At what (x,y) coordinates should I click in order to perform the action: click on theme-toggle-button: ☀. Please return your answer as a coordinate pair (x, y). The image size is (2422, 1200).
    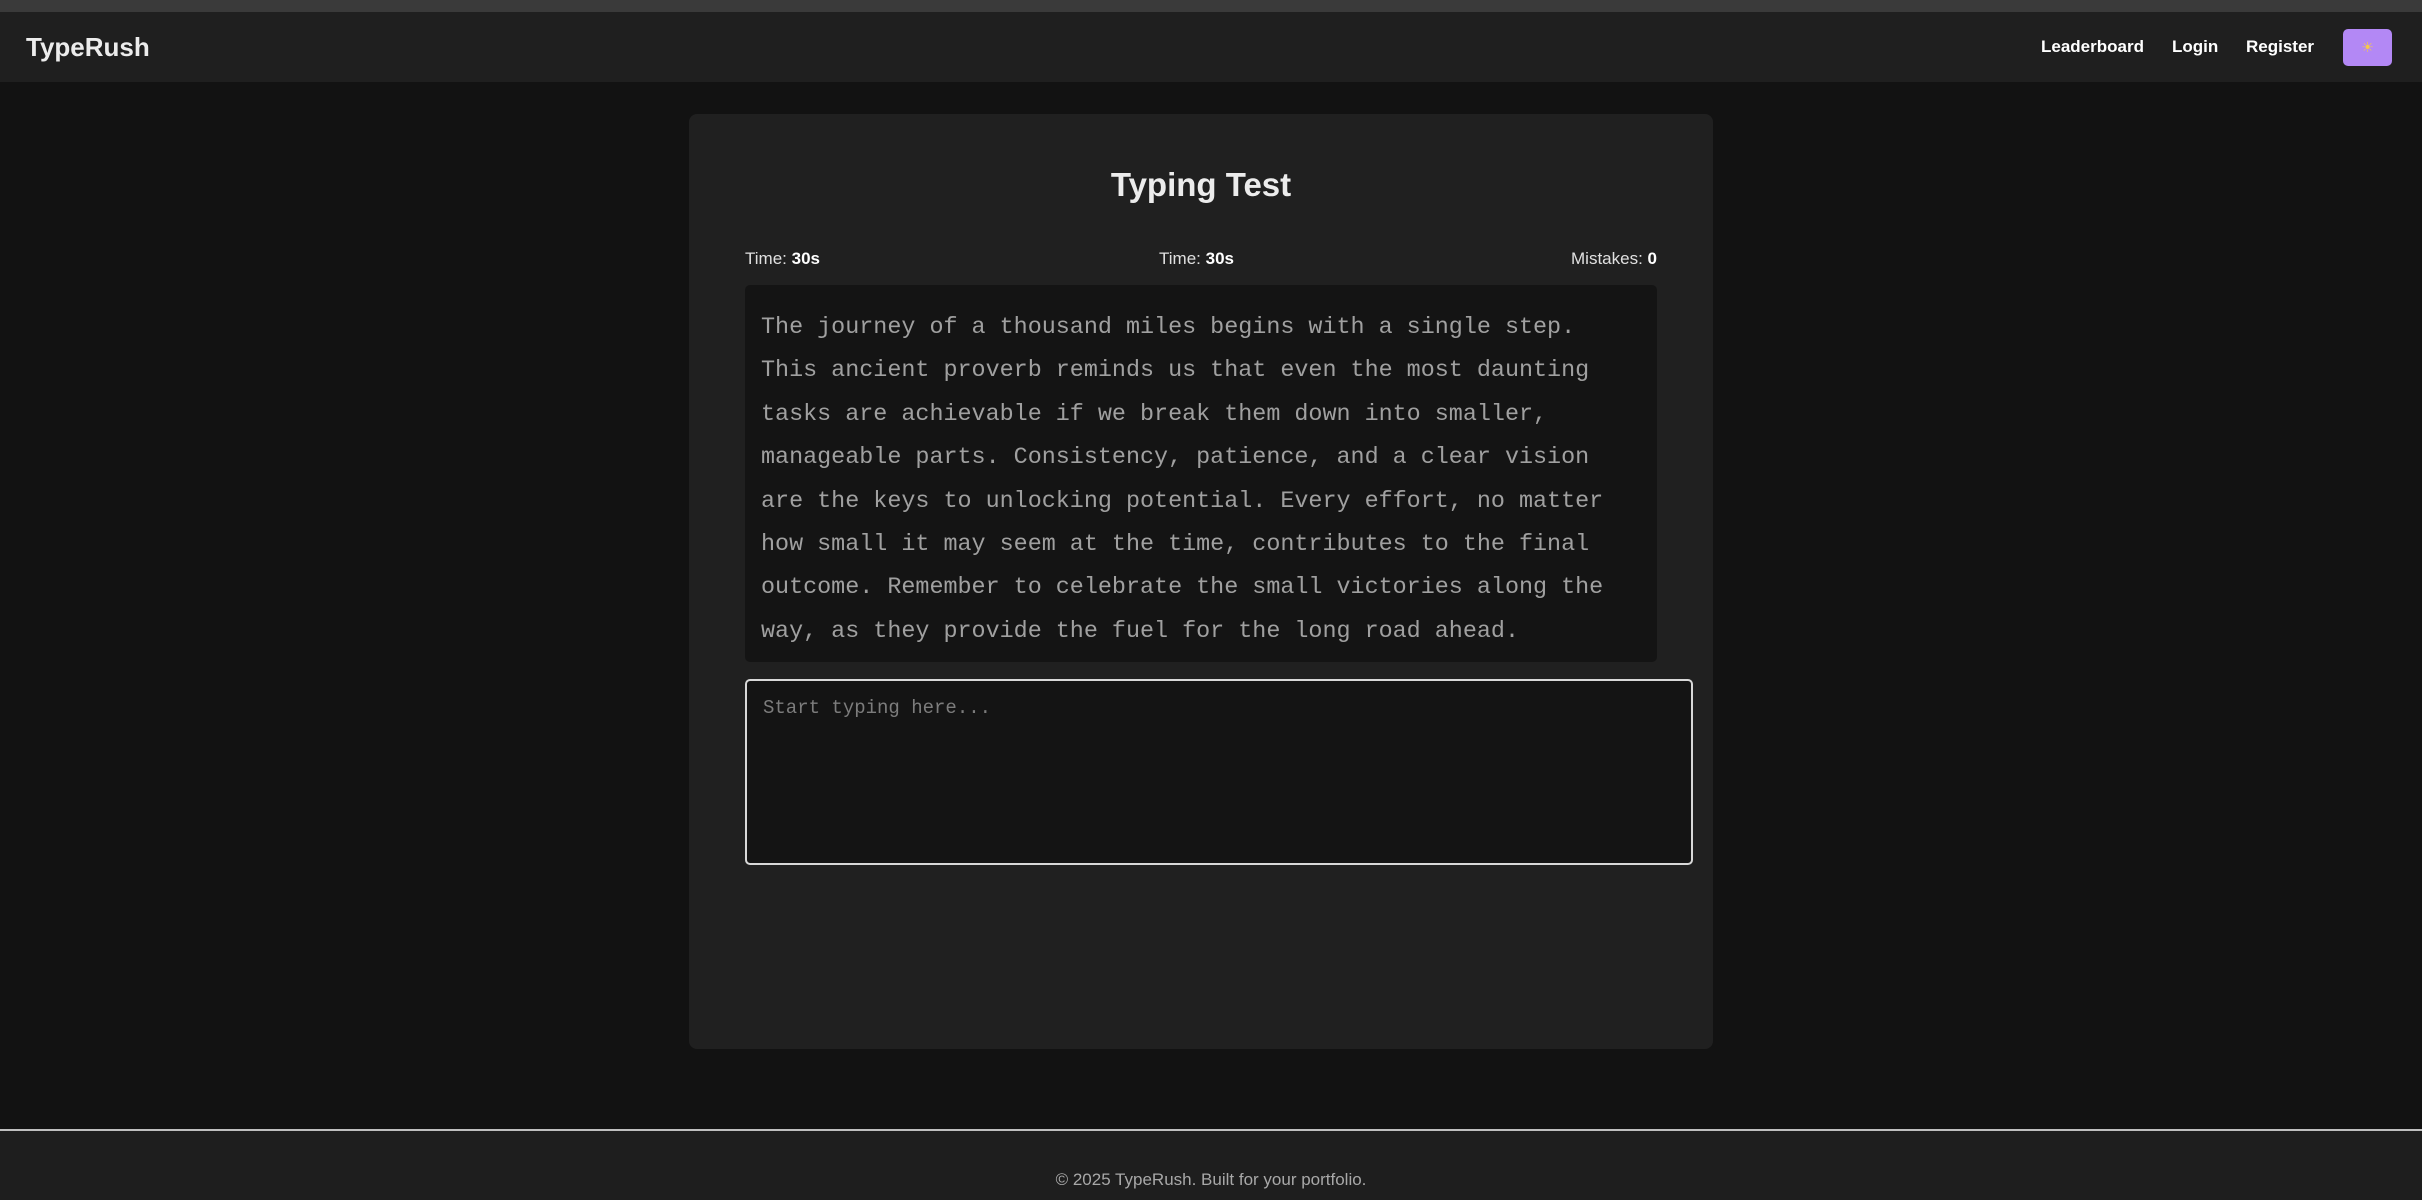
    Looking at the image, I should click on (2367, 47).